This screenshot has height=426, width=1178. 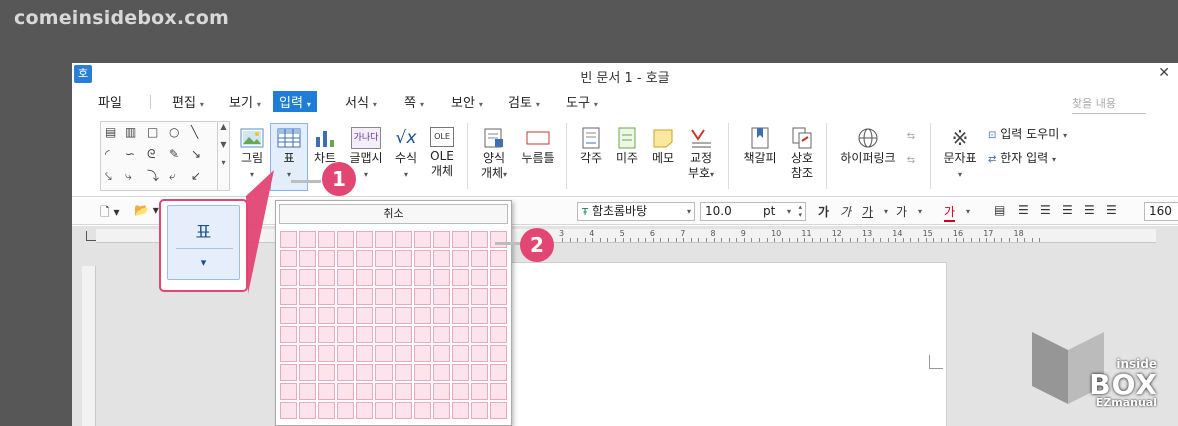 I want to click on bookmark-button: 책갈피, so click(x=760, y=146).